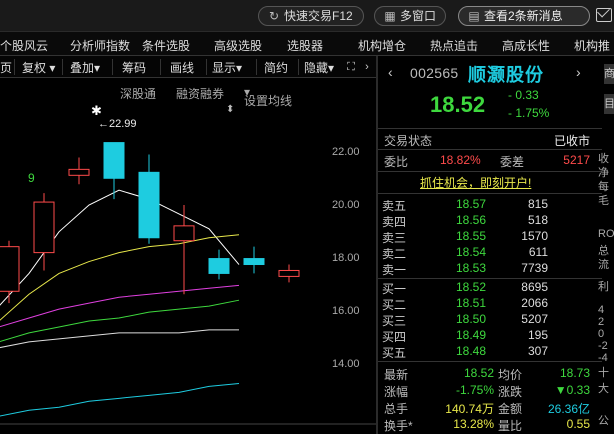  What do you see at coordinates (394, 289) in the screenshot?
I see `bid-label: 买一` at bounding box center [394, 289].